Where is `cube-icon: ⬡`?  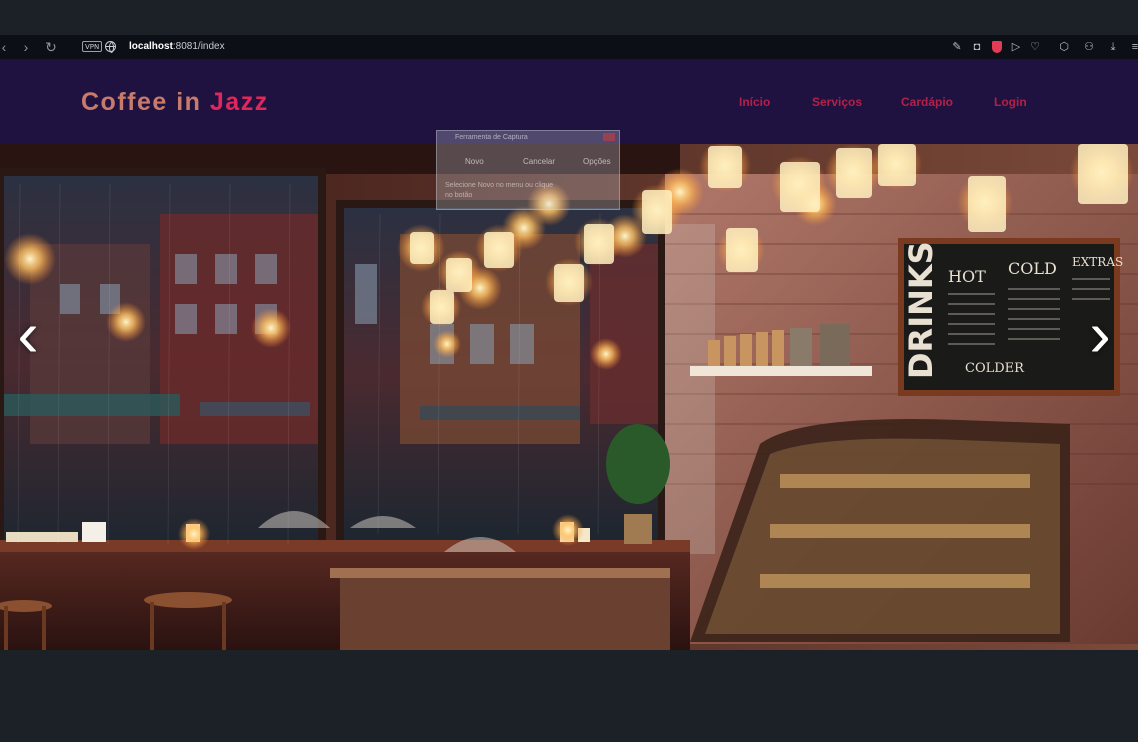
cube-icon: ⬡ is located at coordinates (1064, 47).